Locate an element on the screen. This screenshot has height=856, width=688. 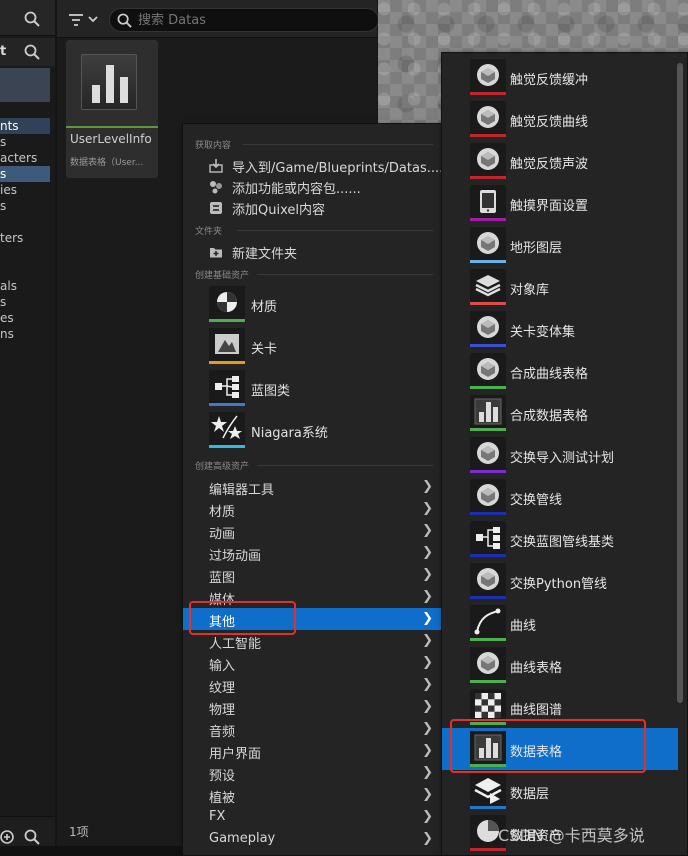
submenu-item-label: 合成曲线表格 is located at coordinates (549, 374).